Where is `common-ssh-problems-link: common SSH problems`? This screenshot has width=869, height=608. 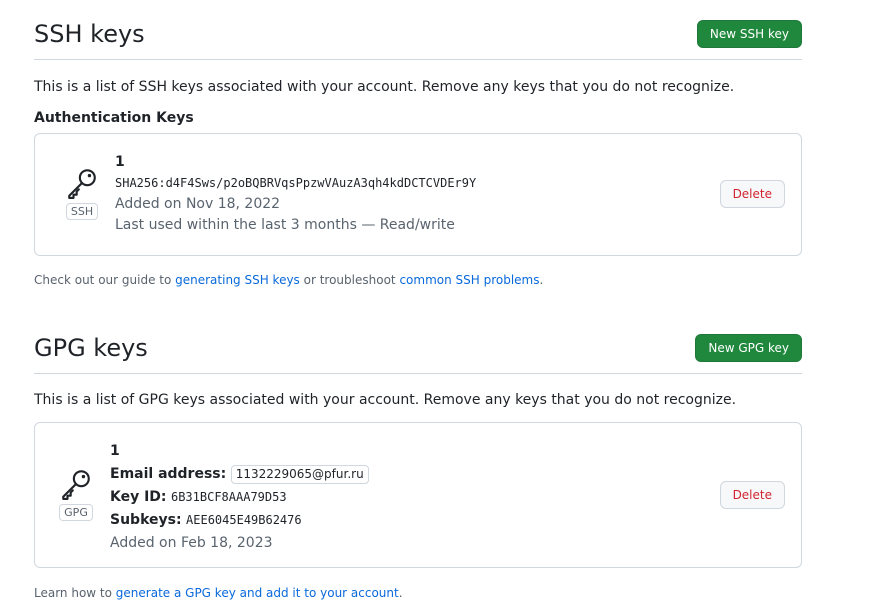
common-ssh-problems-link: common SSH problems is located at coordinates (469, 280).